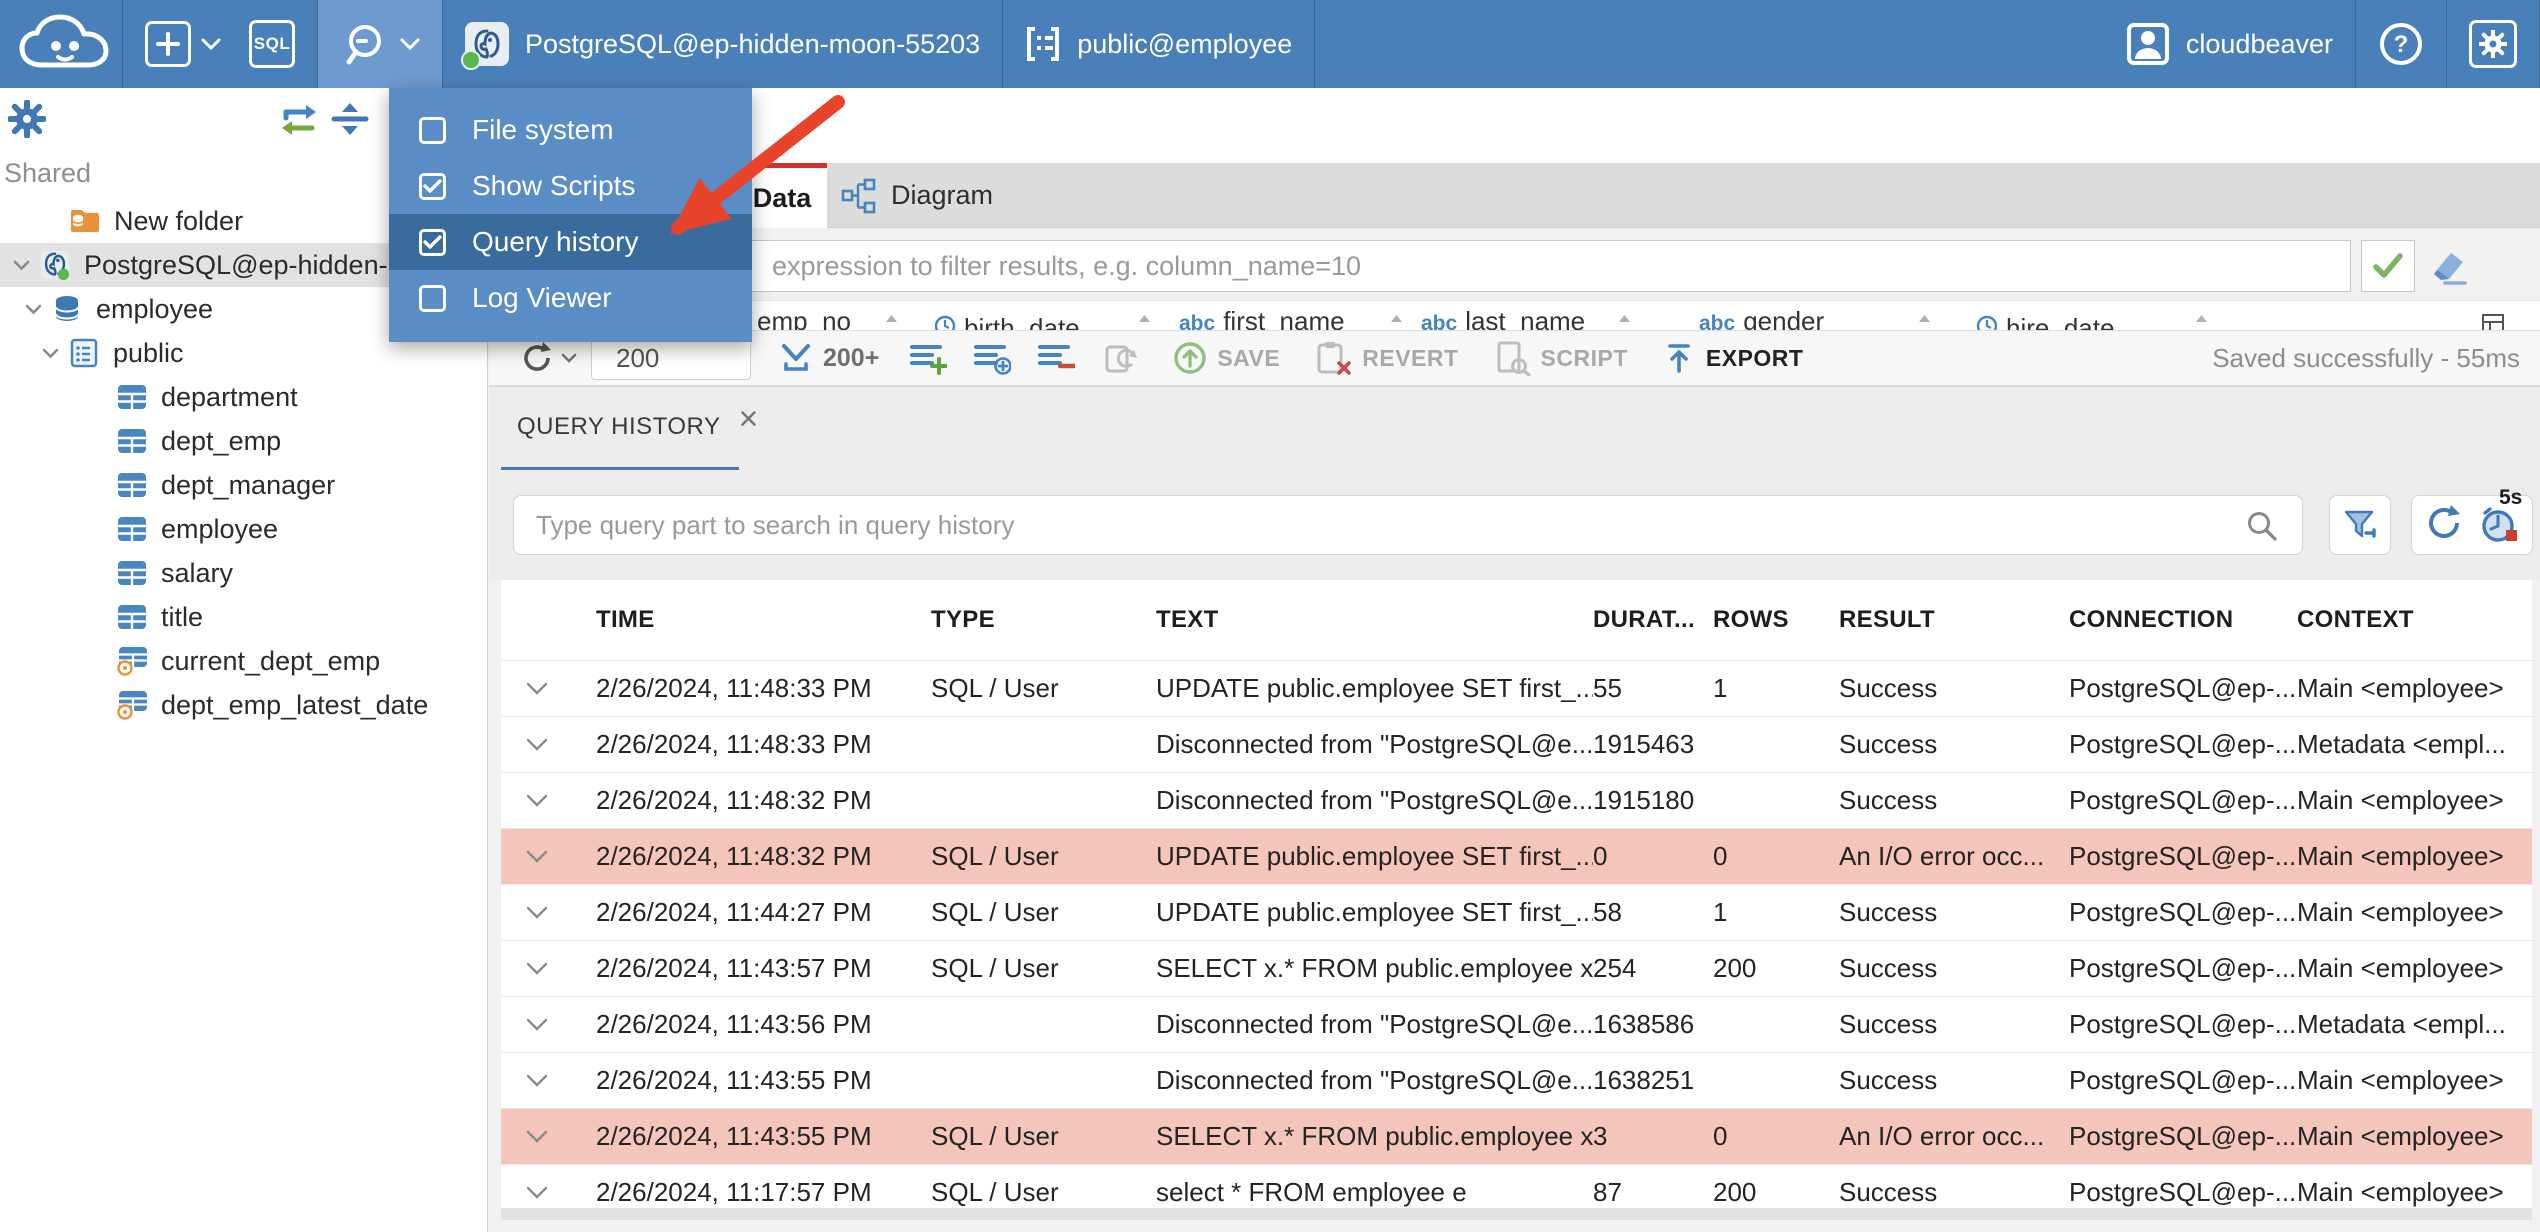 This screenshot has height=1232, width=2540. Describe the element at coordinates (243, 617) in the screenshot. I see `tree-item: title` at that location.